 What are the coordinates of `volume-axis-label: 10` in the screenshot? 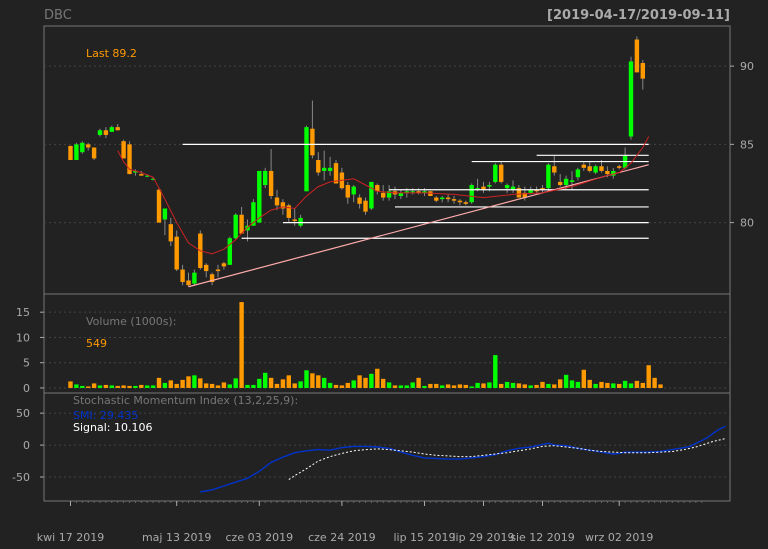 It's located at (23, 337).